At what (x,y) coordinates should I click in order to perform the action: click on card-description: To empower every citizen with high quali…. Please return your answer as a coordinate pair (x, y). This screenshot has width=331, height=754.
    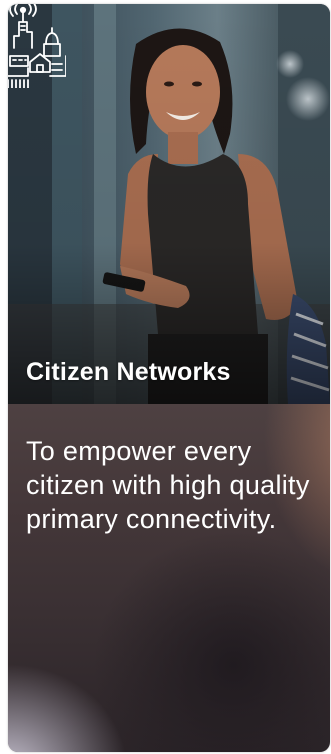
    Looking at the image, I should click on (168, 485).